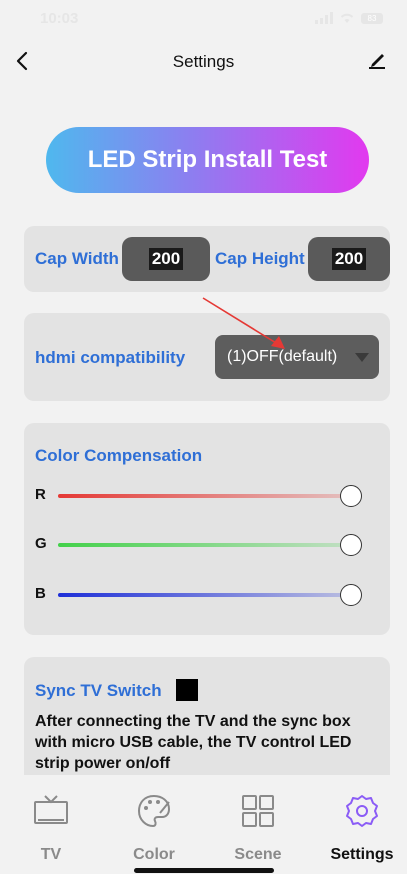 This screenshot has width=407, height=874. What do you see at coordinates (377, 60) in the screenshot?
I see `edit-icon` at bounding box center [377, 60].